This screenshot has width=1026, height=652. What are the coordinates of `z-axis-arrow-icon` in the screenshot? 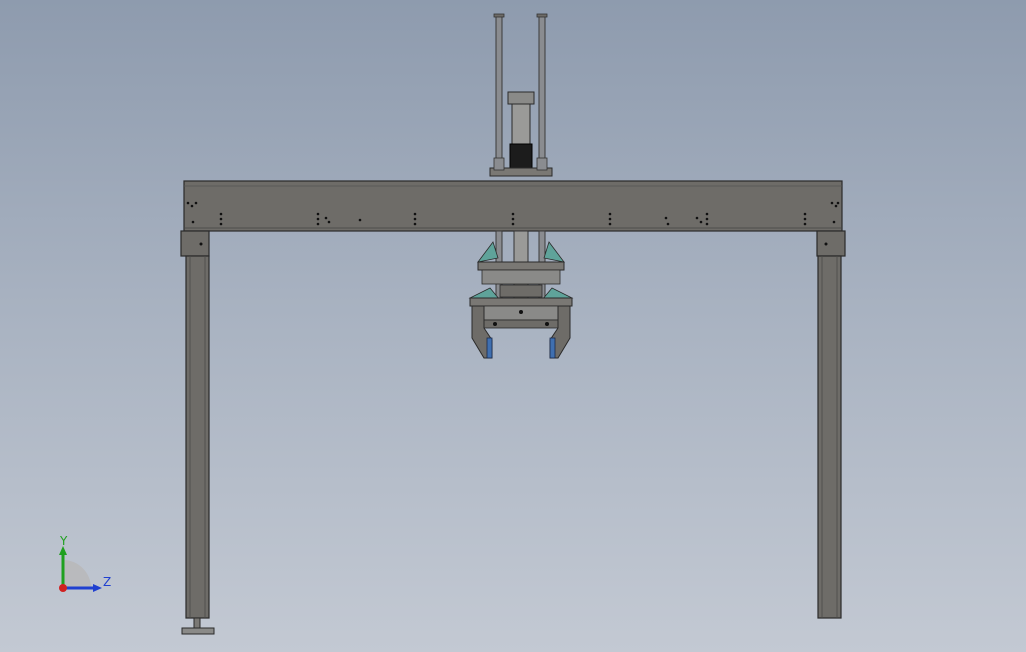 It's located at (97, 588).